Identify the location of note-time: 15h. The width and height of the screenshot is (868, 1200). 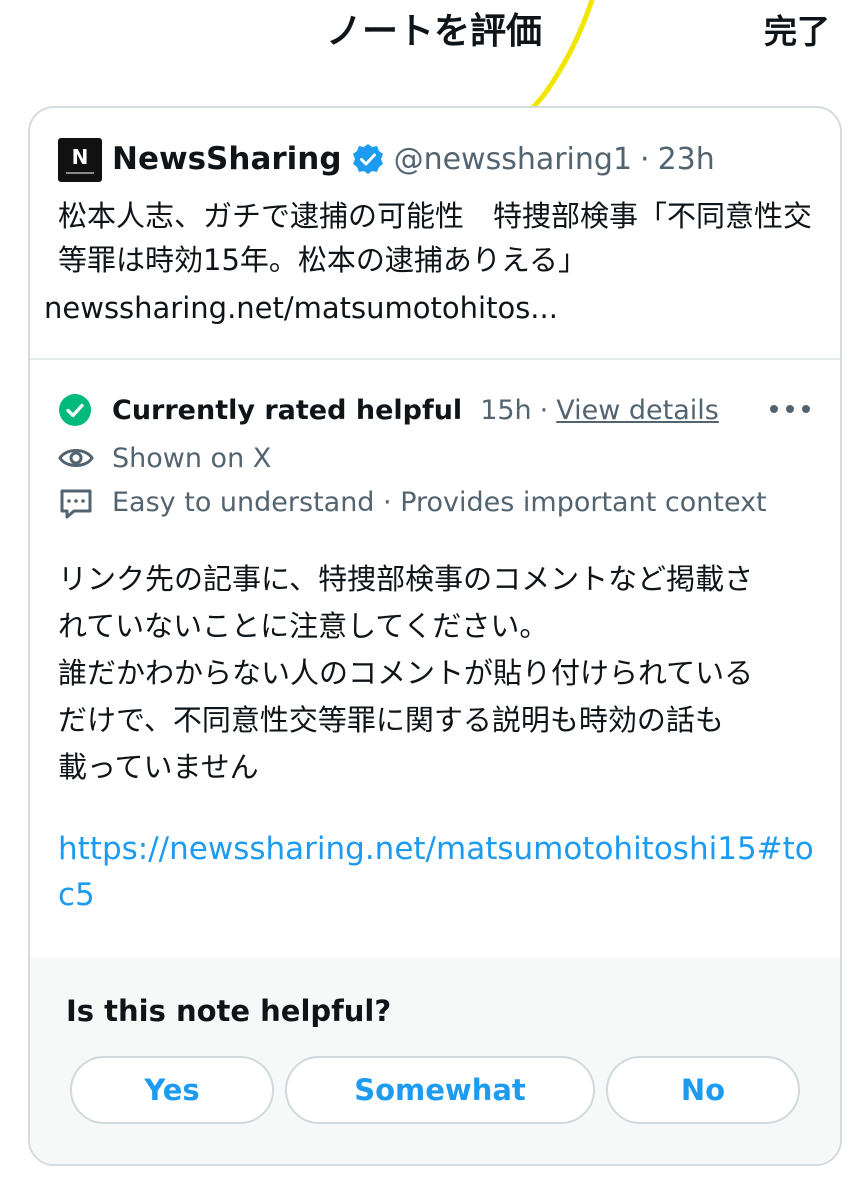
(506, 410).